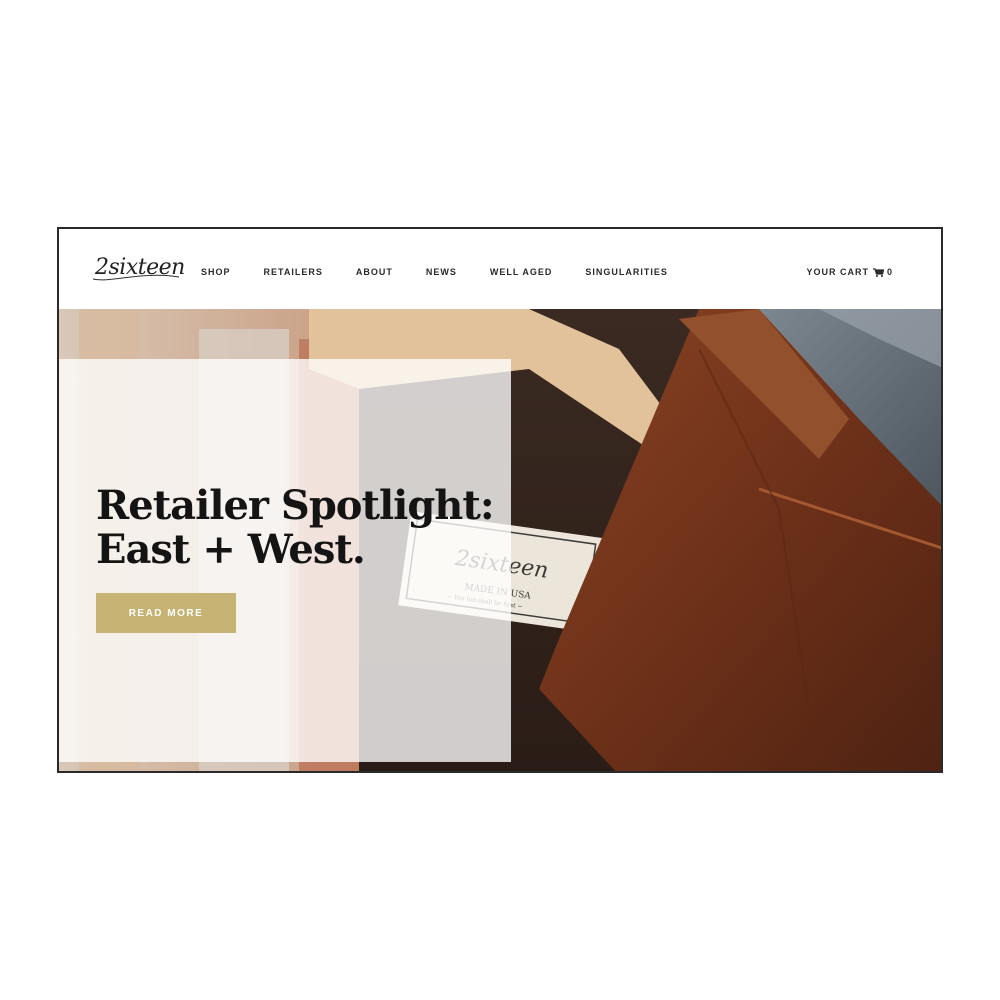 This screenshot has height=1000, width=1000. Describe the element at coordinates (295, 505) in the screenshot. I see `hero-headline-line-1: Retailer Spotlight:` at that location.